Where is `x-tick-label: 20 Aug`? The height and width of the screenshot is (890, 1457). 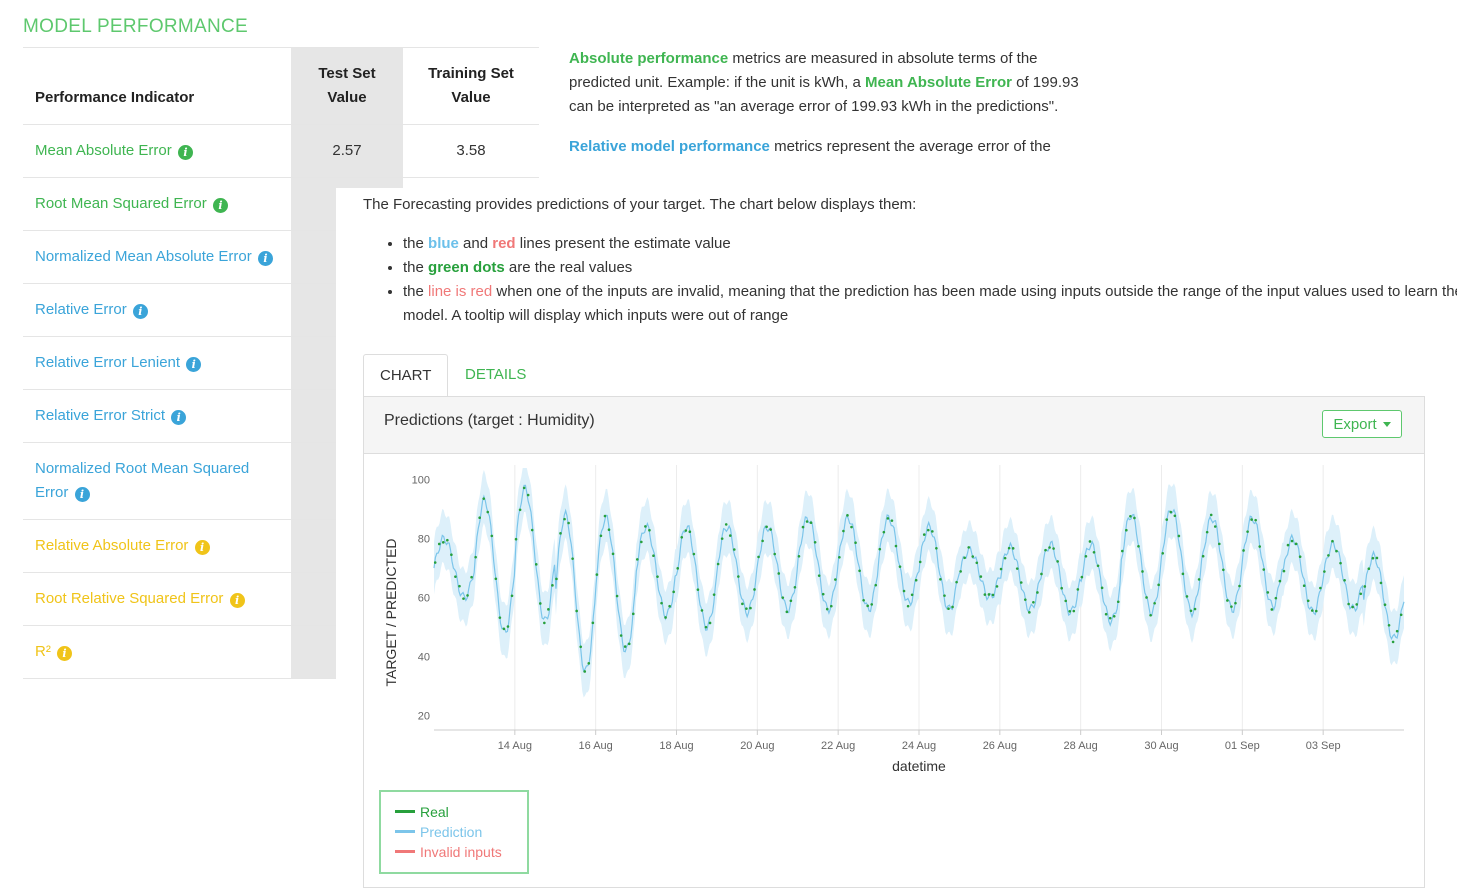 x-tick-label: 20 Aug is located at coordinates (757, 746).